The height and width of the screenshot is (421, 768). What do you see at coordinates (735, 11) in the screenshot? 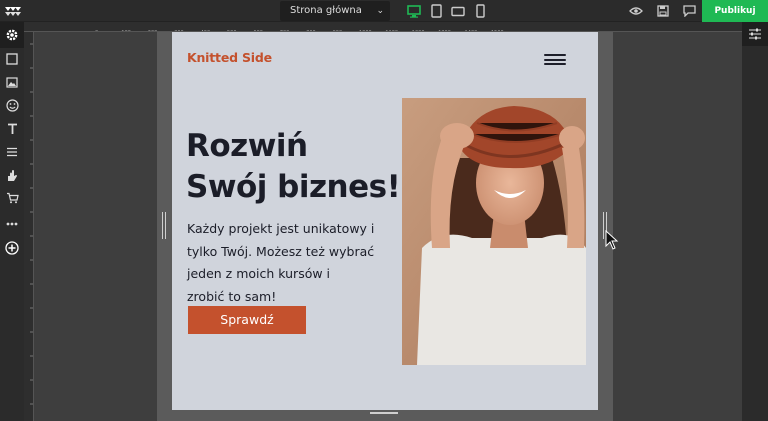
I see `publish-button: Publikuj` at bounding box center [735, 11].